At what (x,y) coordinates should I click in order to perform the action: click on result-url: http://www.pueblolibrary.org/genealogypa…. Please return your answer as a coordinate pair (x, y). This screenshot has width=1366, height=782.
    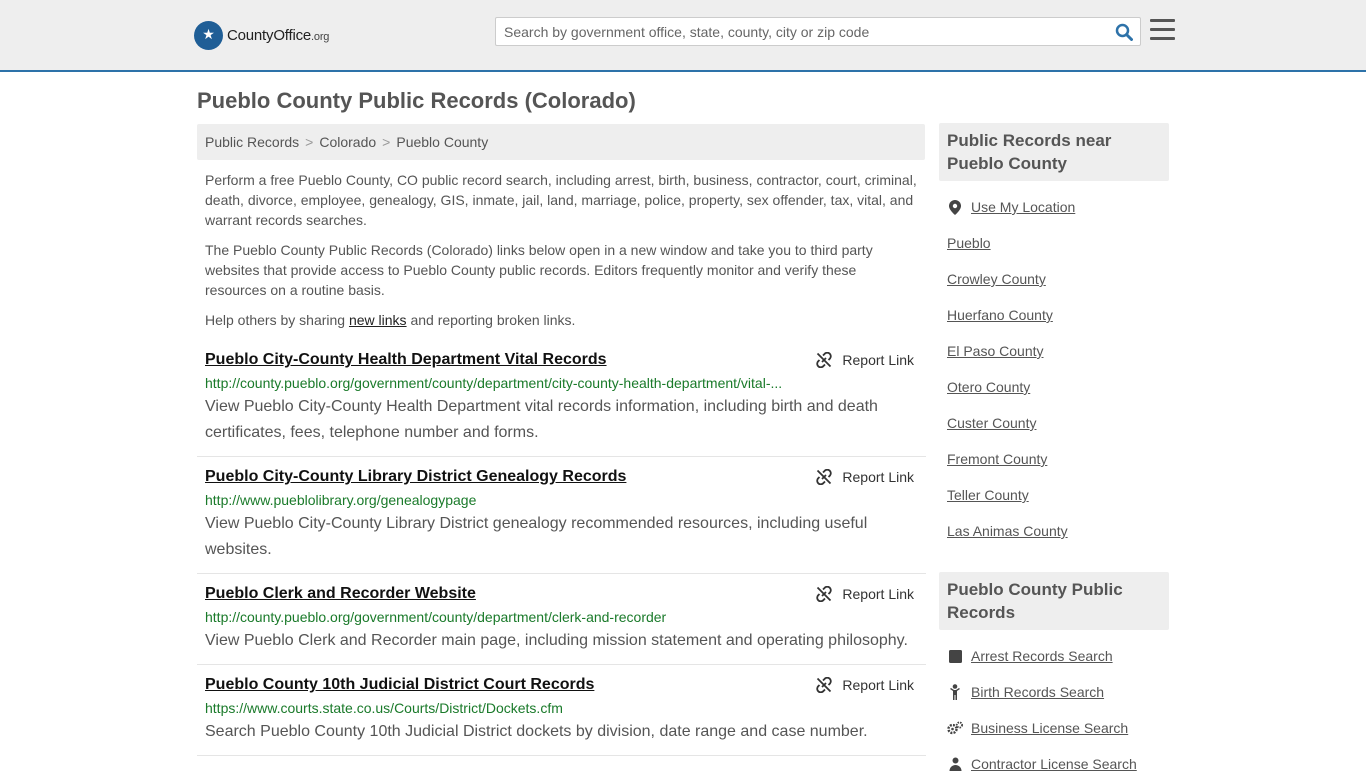
    Looking at the image, I should click on (341, 500).